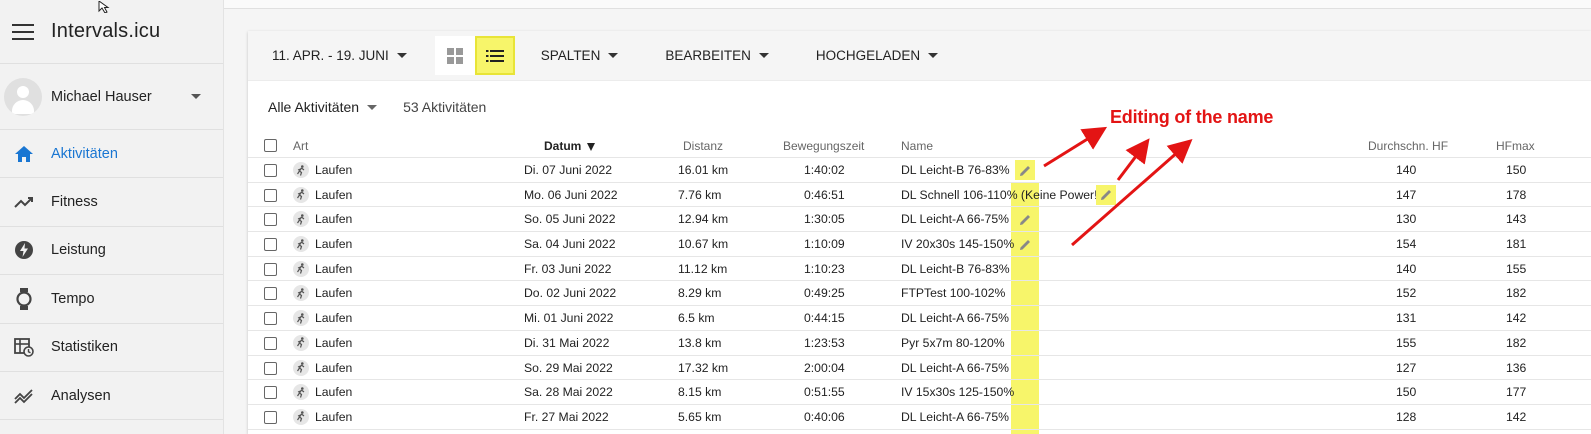 Image resolution: width=1591 pixels, height=434 pixels. I want to click on annotation-arrows, so click(1118, 186).